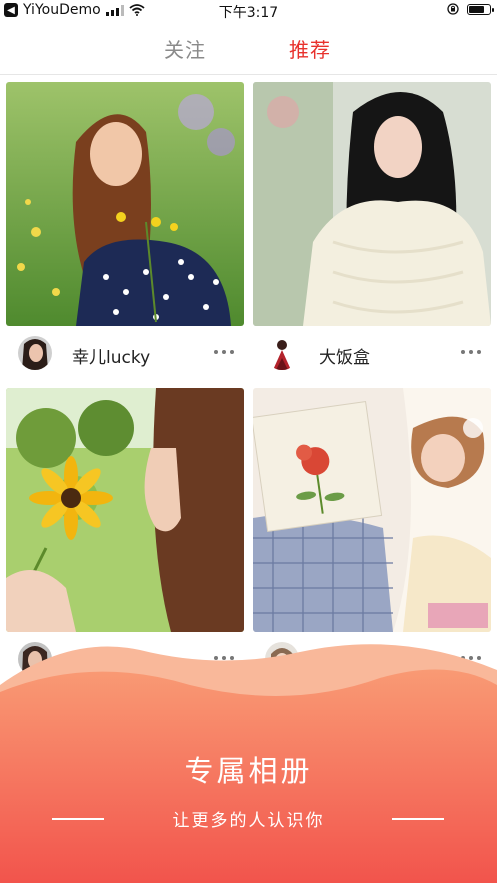 The width and height of the screenshot is (497, 883). What do you see at coordinates (344, 355) in the screenshot?
I see `author-name: 大饭盒` at bounding box center [344, 355].